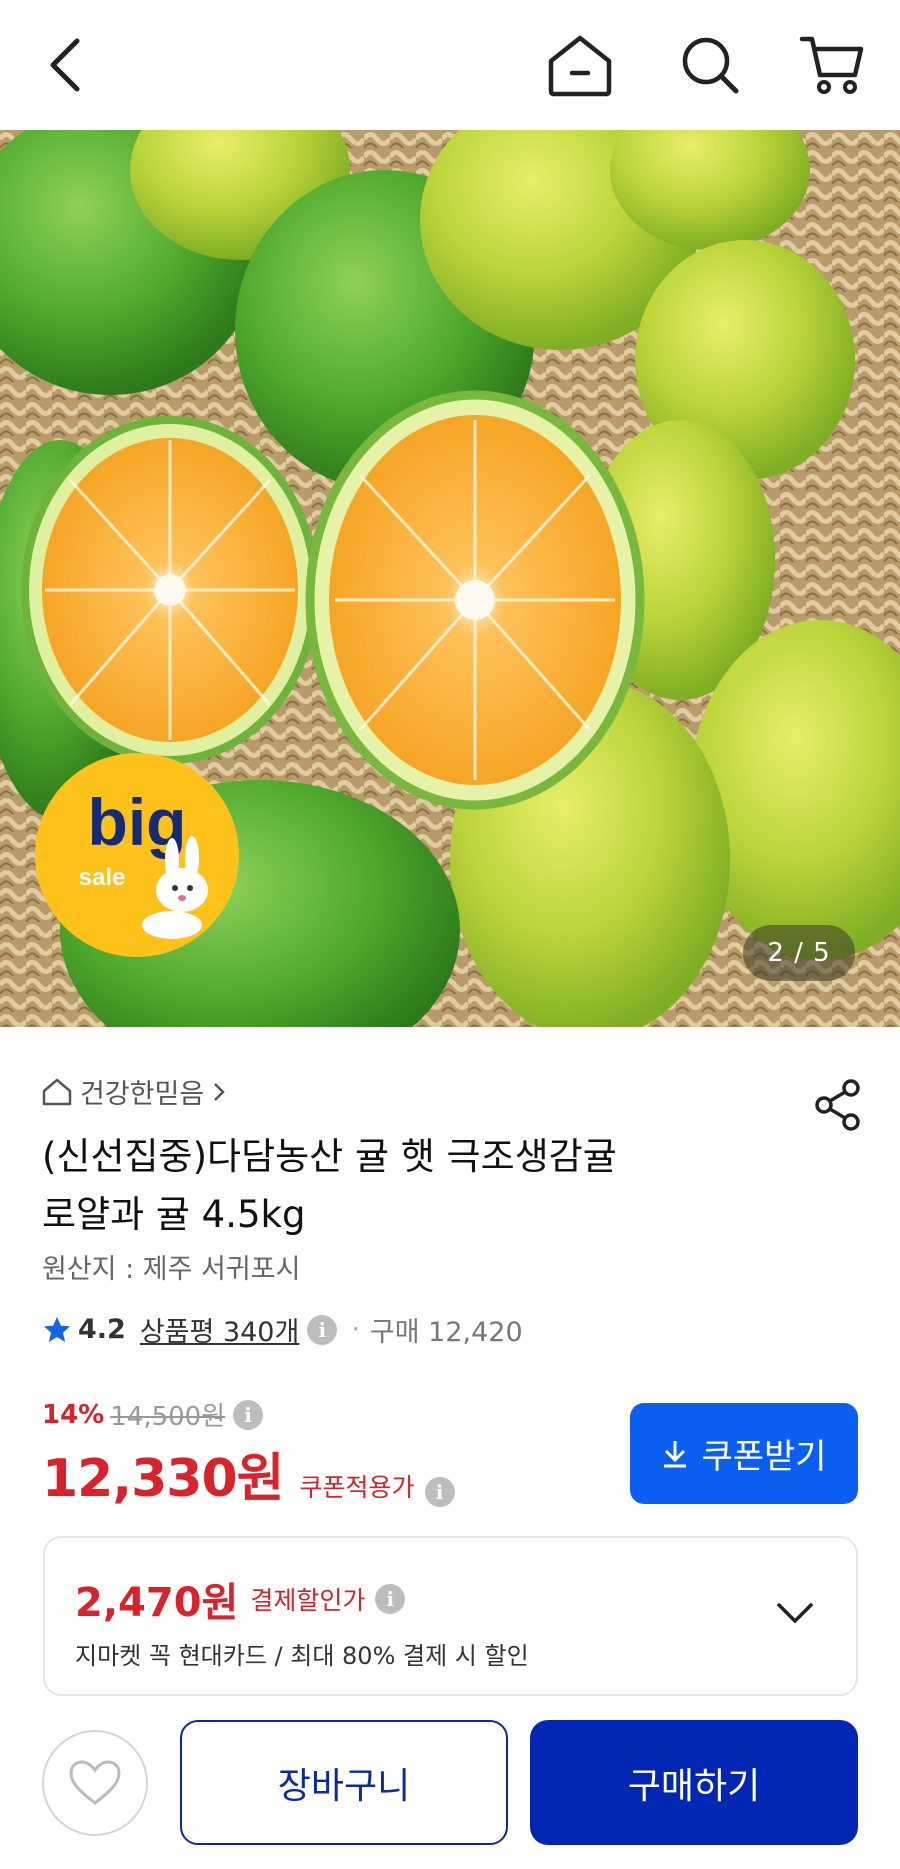  I want to click on svg-text: sale, so click(102, 877).